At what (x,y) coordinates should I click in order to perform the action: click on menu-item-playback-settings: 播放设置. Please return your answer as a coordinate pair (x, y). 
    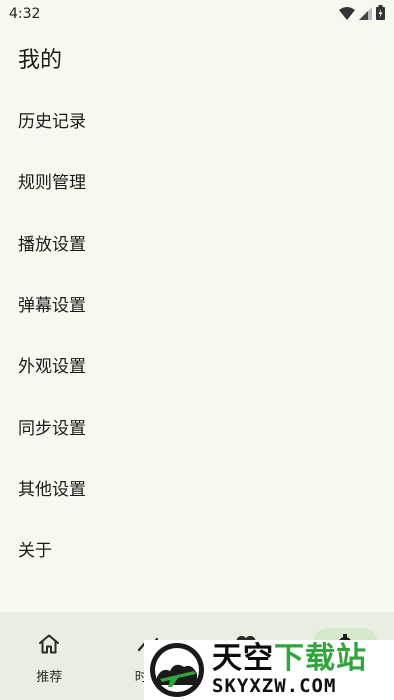
    Looking at the image, I should click on (197, 242).